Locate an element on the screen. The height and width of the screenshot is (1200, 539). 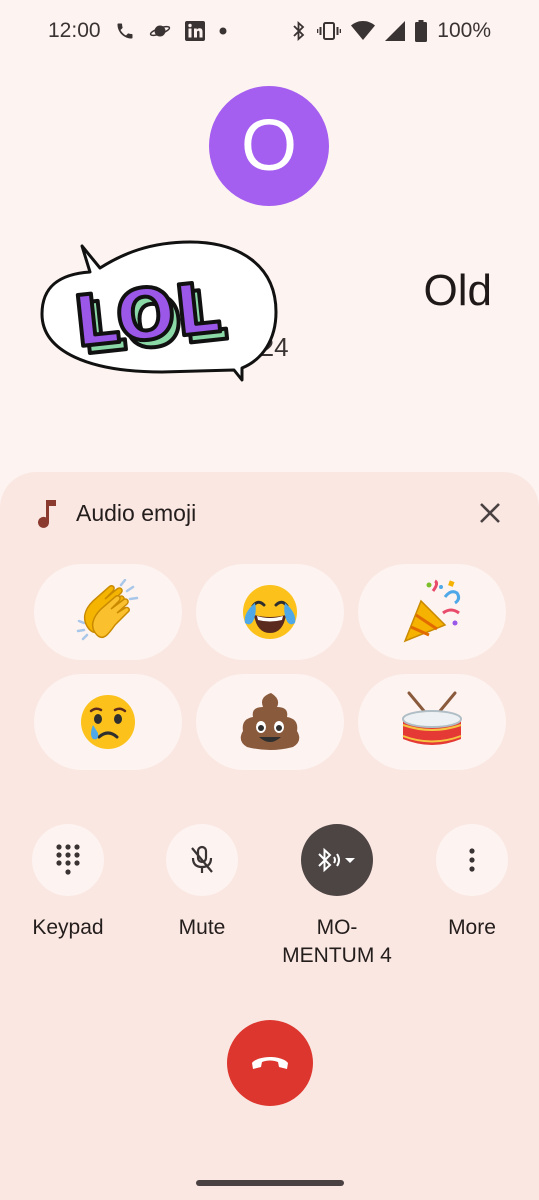
clapping-hands-icon is located at coordinates (107, 610).